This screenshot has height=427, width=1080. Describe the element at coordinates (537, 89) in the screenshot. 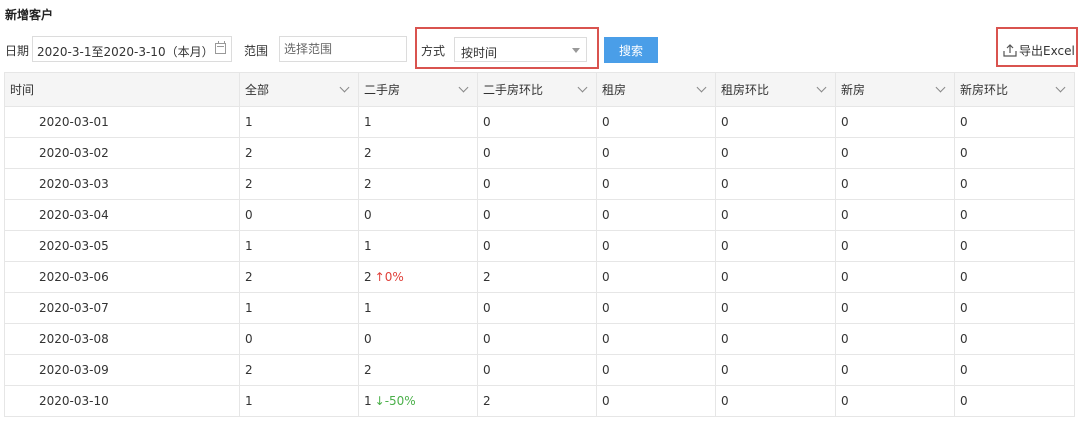

I see `column-header-second-hand-ratio: 二手房环比` at that location.